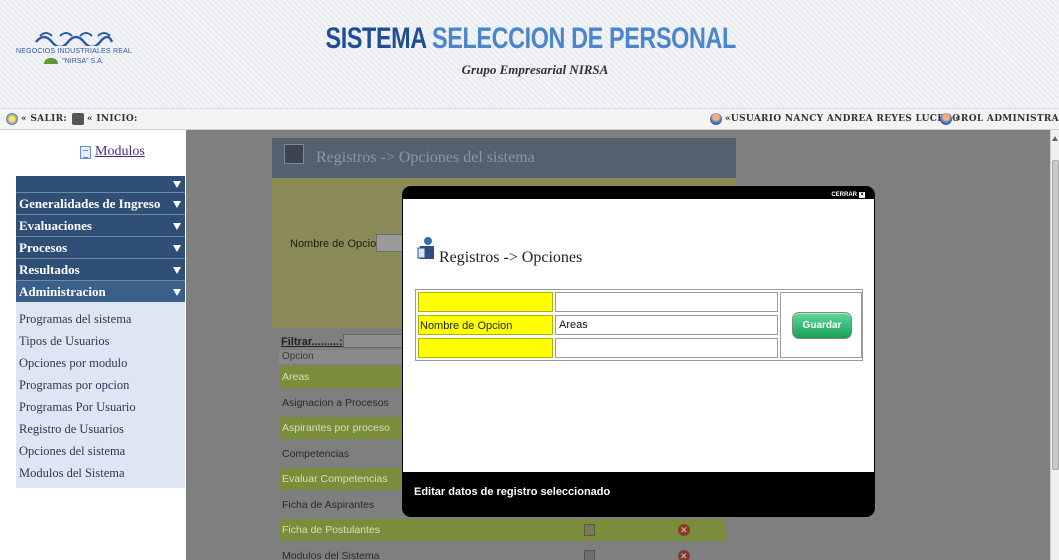 The image size is (1059, 560). I want to click on modal-close-button: CERRAR ×, so click(848, 195).